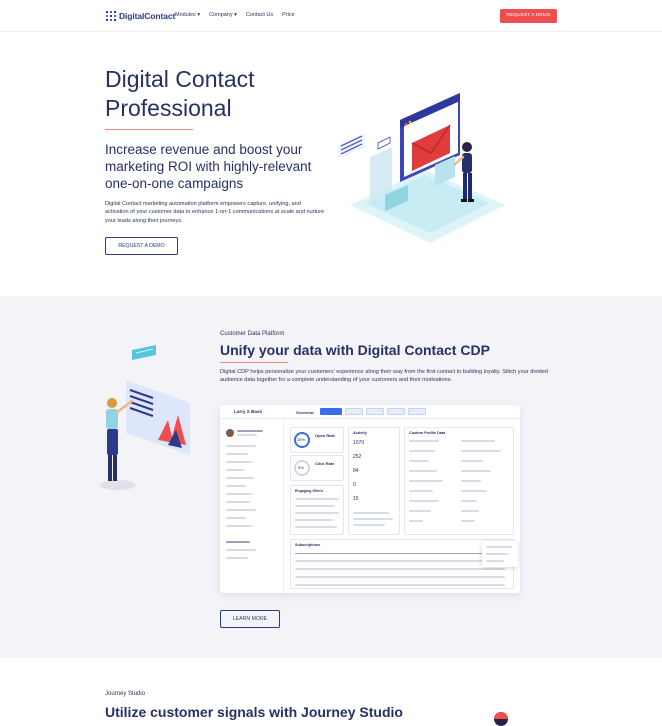 This screenshot has height=726, width=662. What do you see at coordinates (149, 129) in the screenshot?
I see `hero-divider` at bounding box center [149, 129].